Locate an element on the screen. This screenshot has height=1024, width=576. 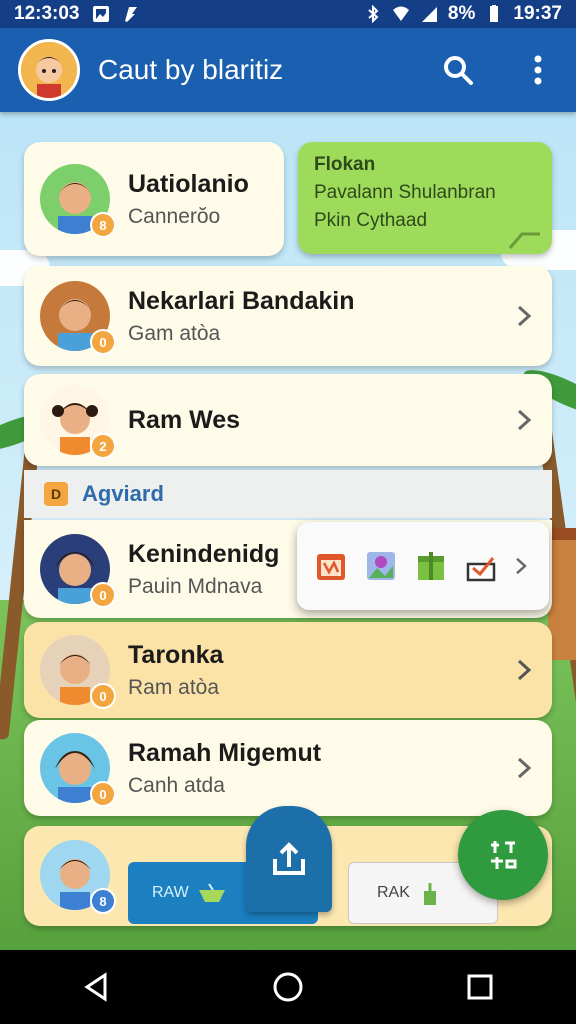
avatar: 2 is located at coordinates (78, 422).